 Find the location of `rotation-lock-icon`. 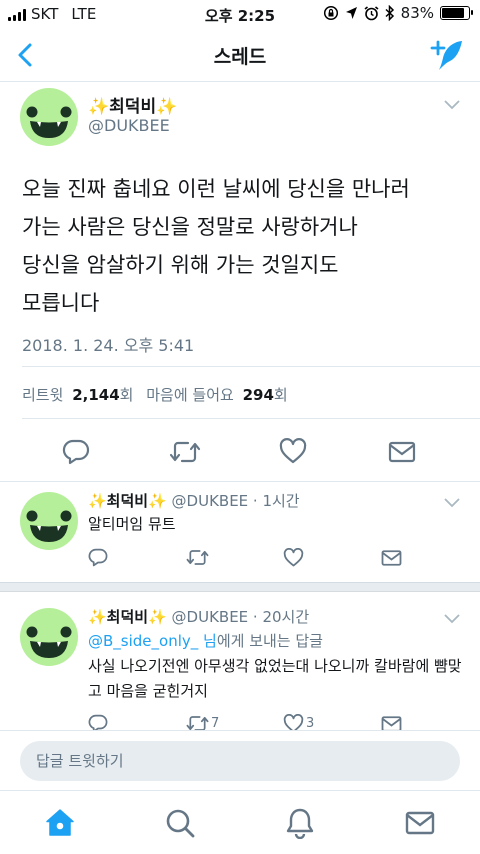

rotation-lock-icon is located at coordinates (330, 13).